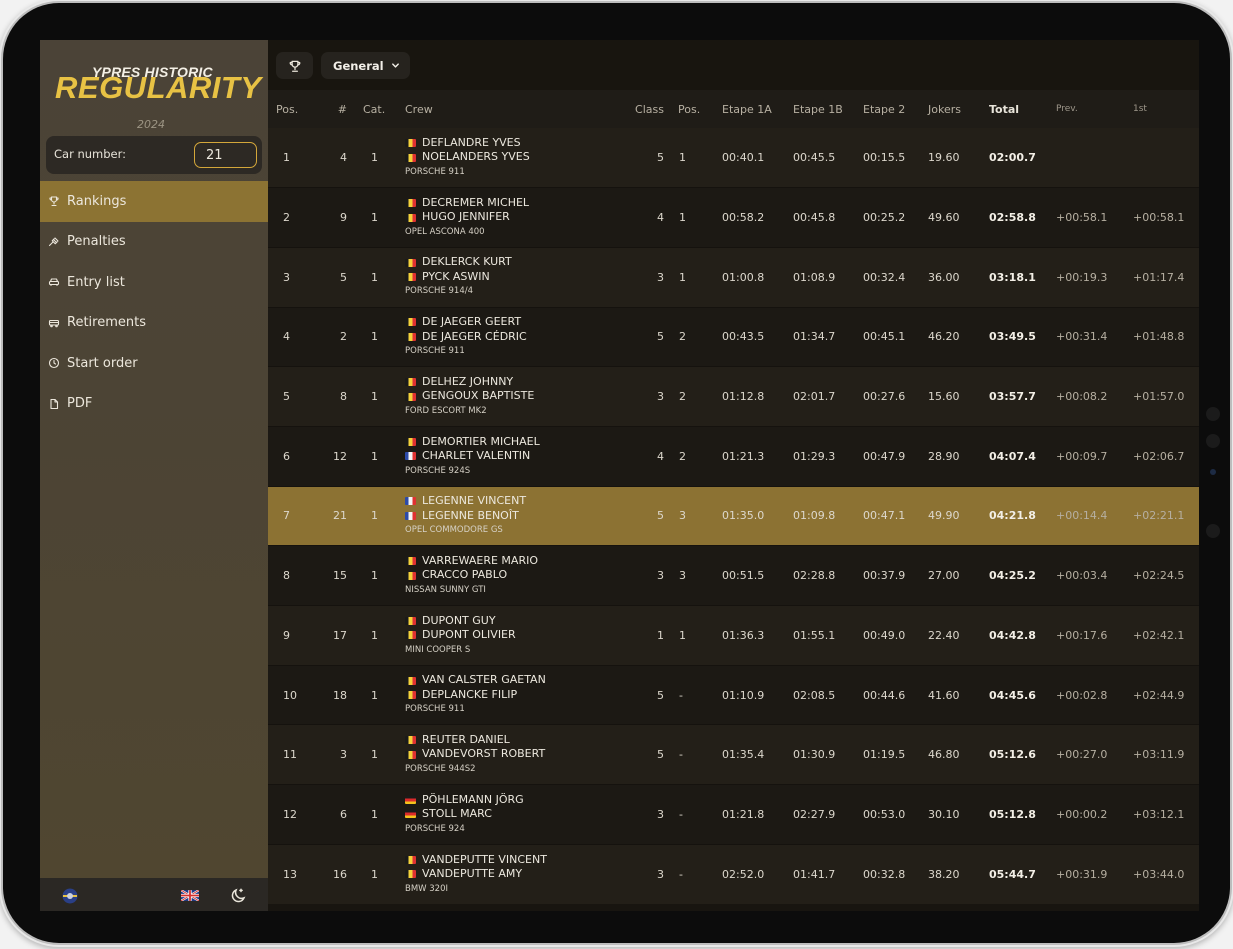 This screenshot has height=949, width=1233. I want to click on row-pos: 2, so click(292, 217).